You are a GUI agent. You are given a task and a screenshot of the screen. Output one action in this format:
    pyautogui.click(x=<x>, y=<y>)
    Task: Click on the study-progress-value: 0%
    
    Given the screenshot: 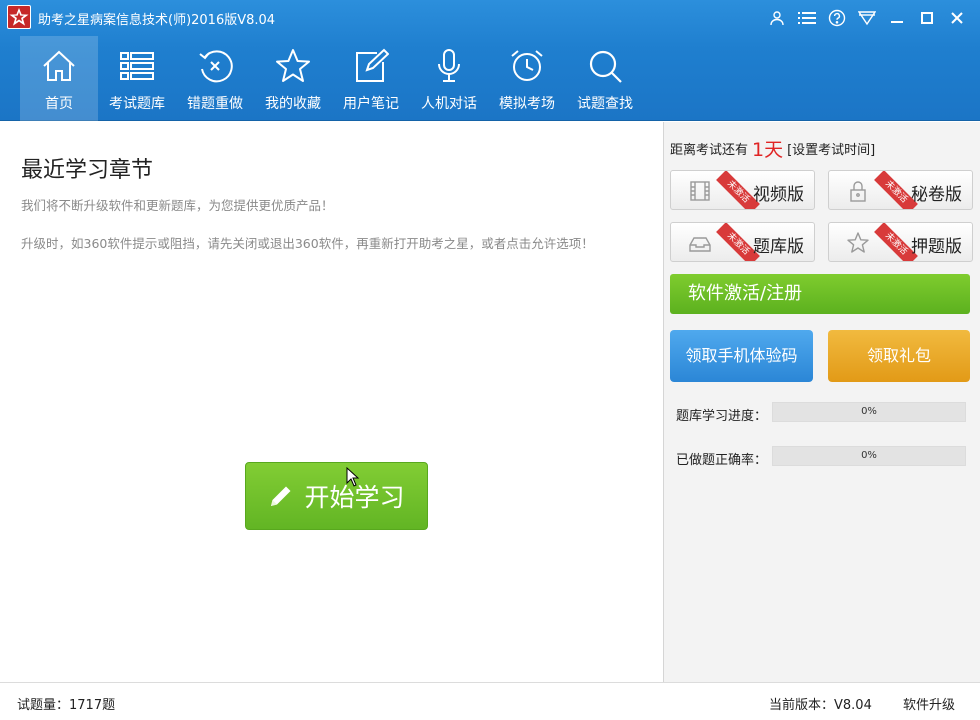 What is the action you would take?
    pyautogui.click(x=869, y=411)
    